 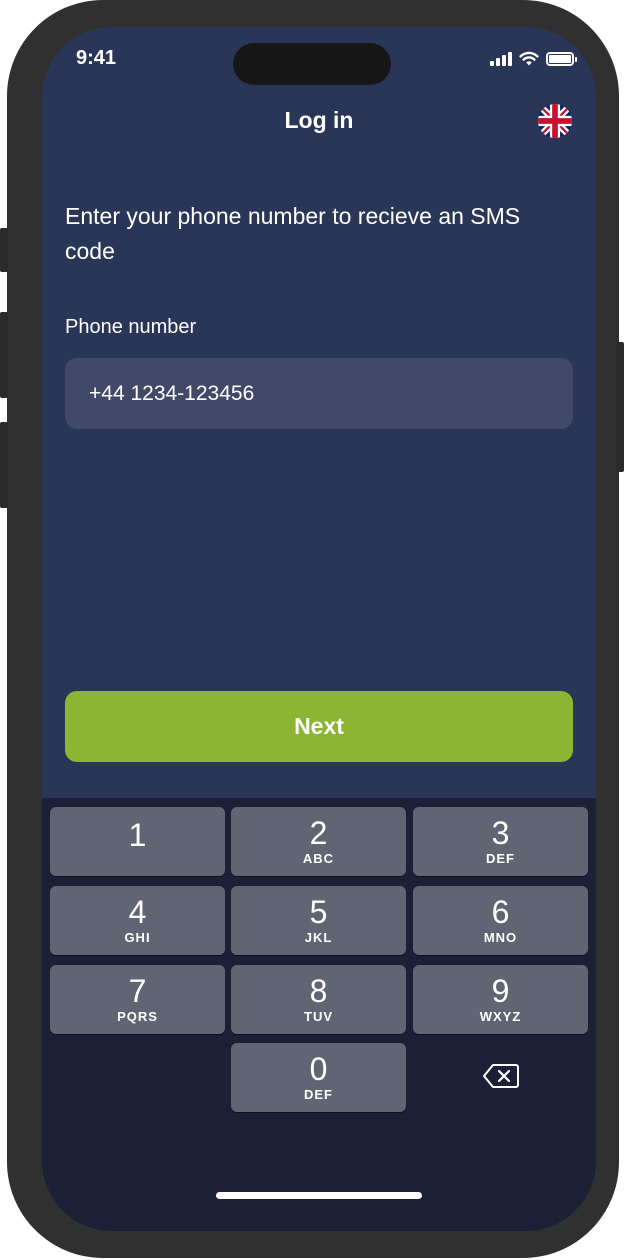 I want to click on key-letters: PQRS, so click(x=137, y=1016).